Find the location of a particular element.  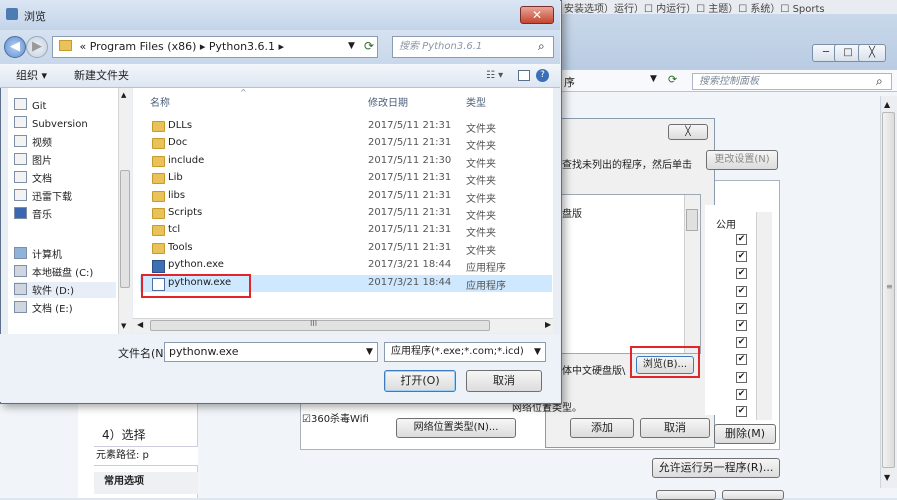

nav-item-label: 文档 (E:) is located at coordinates (52, 309).